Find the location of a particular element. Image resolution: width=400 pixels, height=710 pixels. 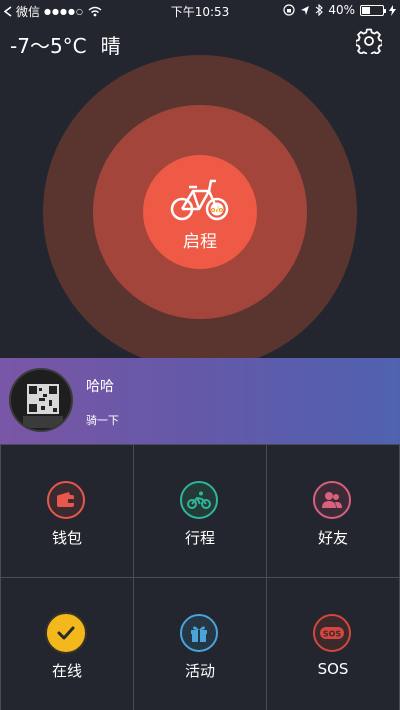

avatar is located at coordinates (41, 400).